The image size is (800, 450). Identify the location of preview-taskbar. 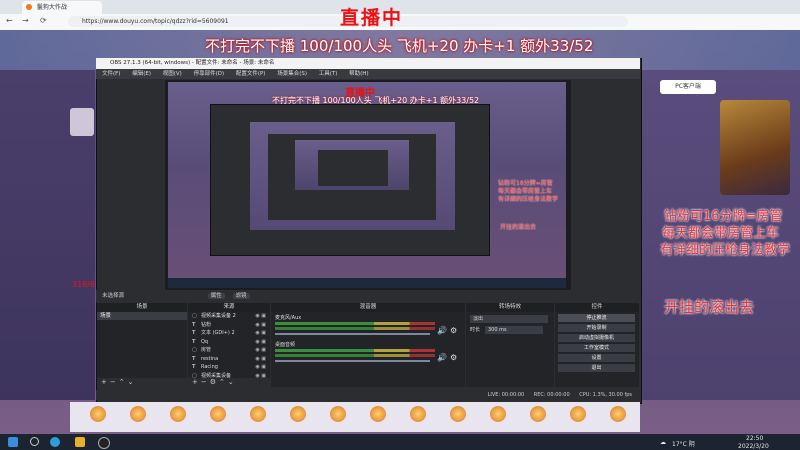
(367, 283).